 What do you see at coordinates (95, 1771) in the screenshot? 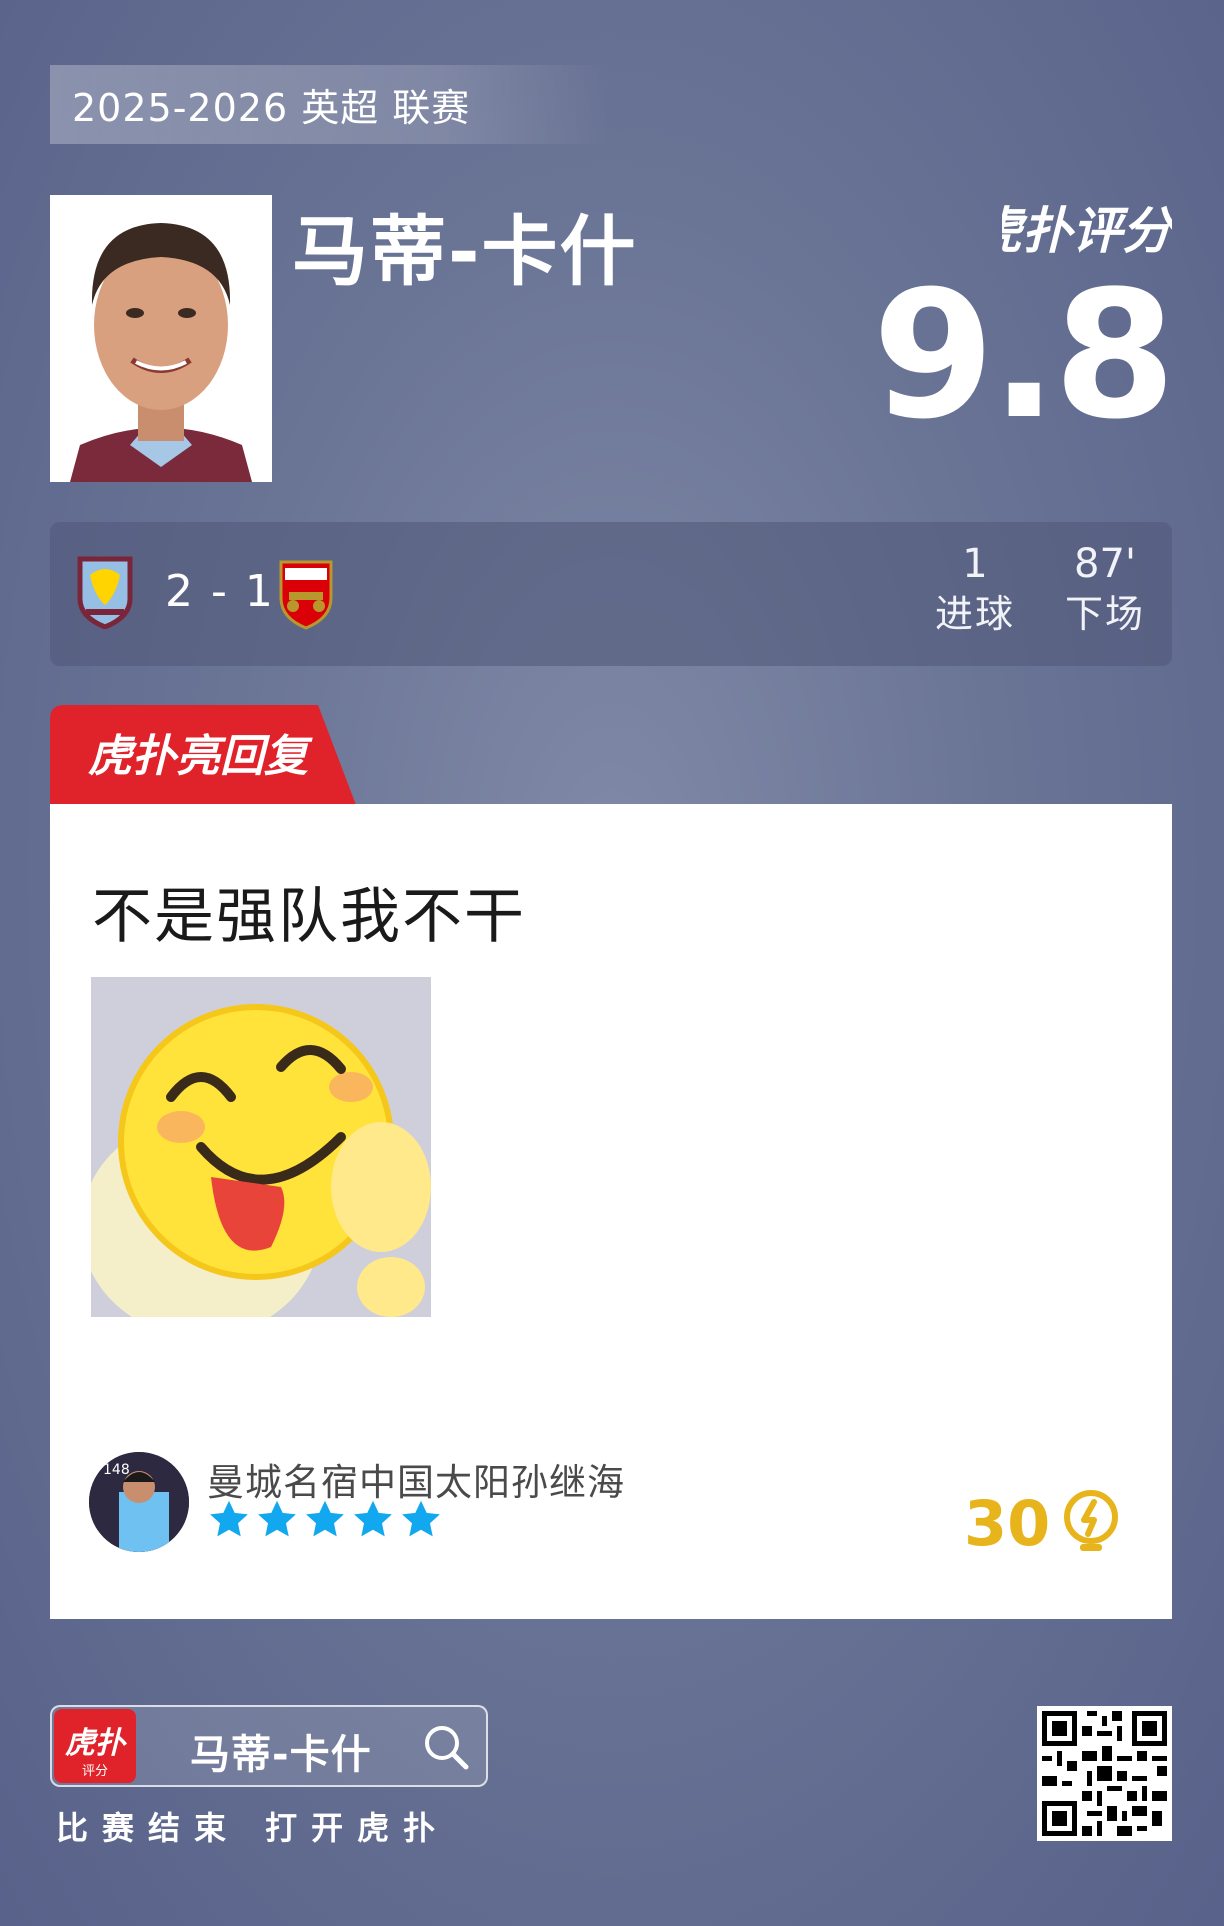
I see `app-icon-subtext: 评分` at bounding box center [95, 1771].